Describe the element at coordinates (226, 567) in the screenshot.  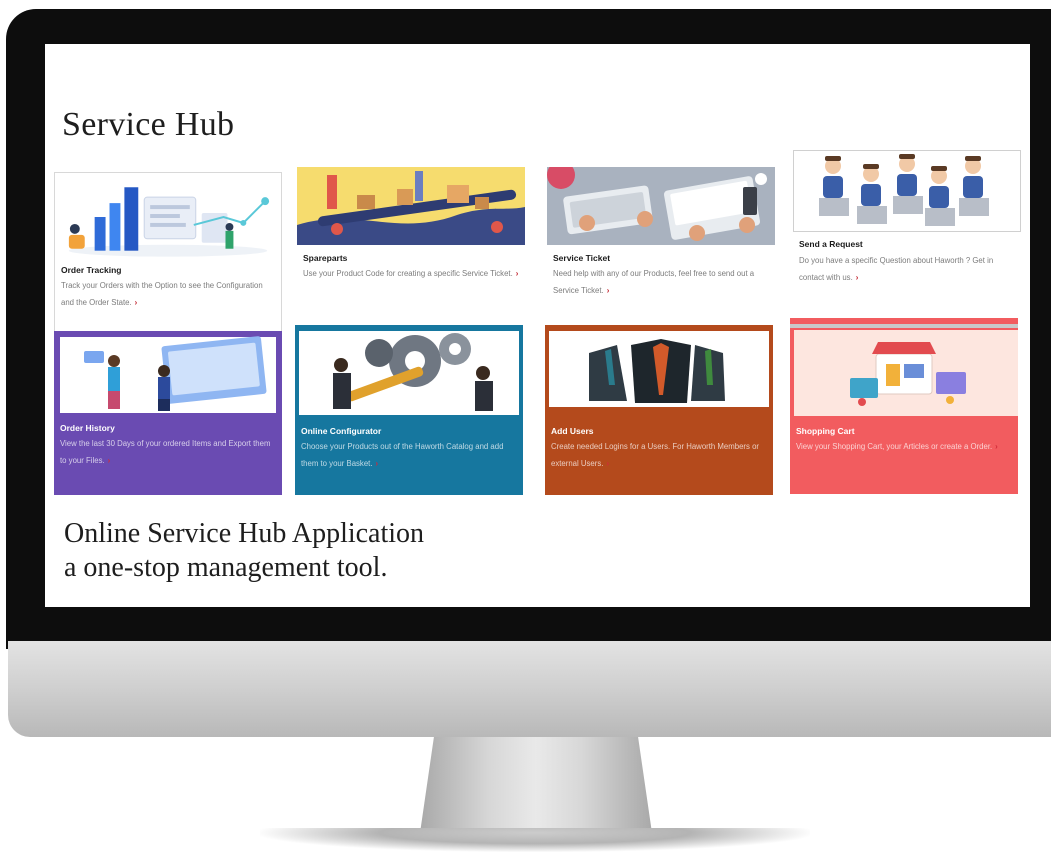
I see `tagline-line-2: a one-stop management tool.` at that location.